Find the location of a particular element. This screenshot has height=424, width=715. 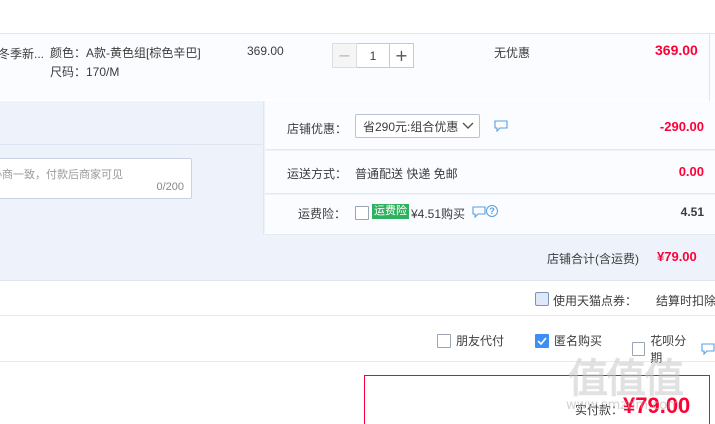

sku-size: 尺码：170/M is located at coordinates (85, 72).